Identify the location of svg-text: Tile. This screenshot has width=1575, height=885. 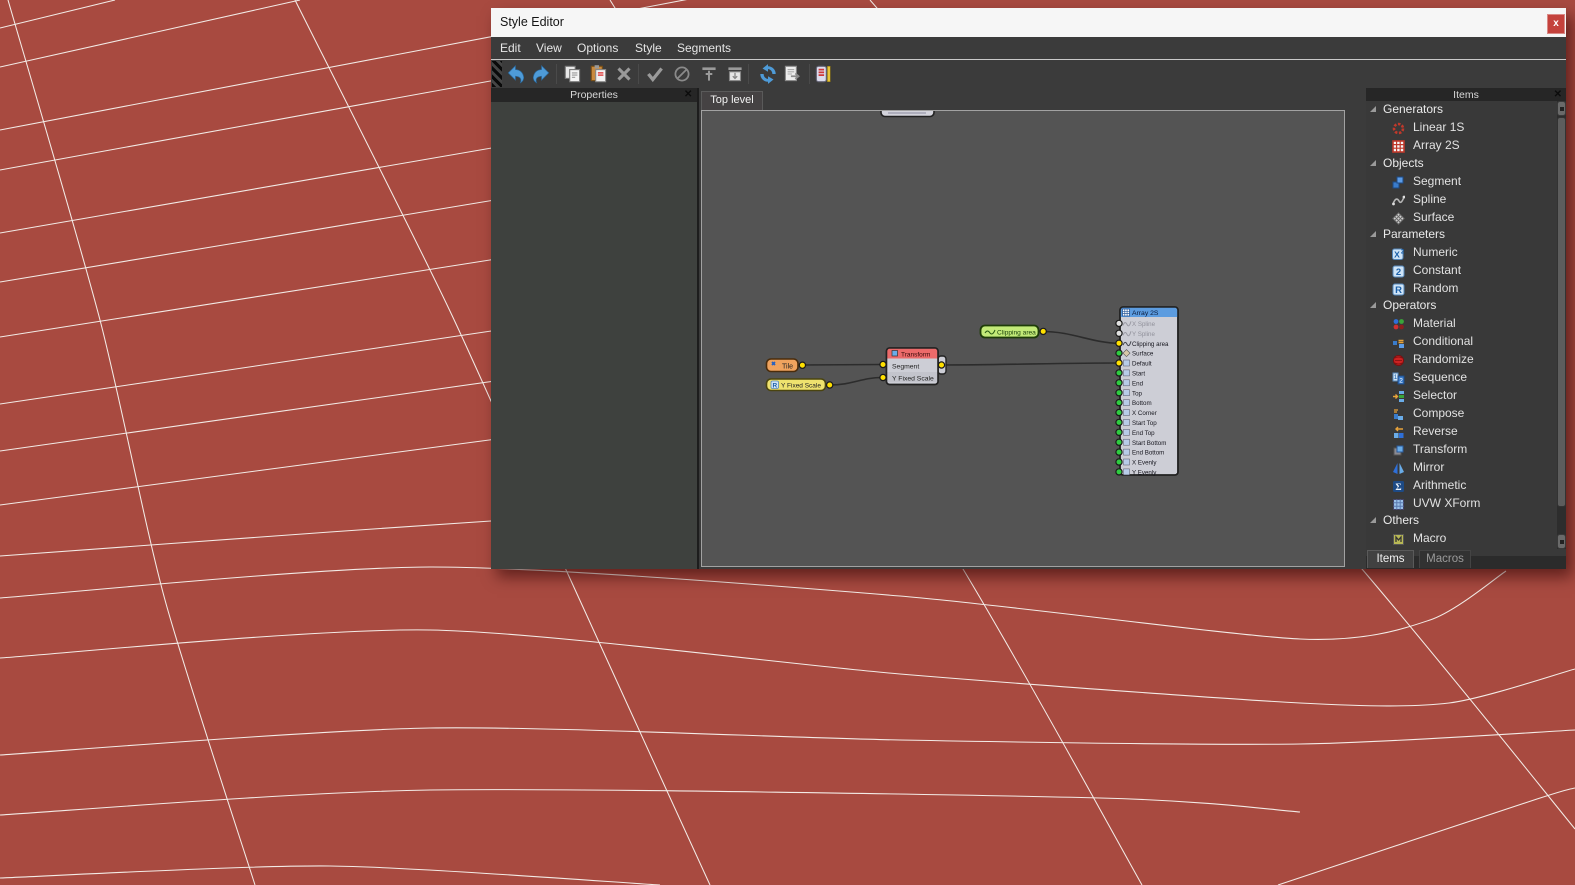
(787, 367).